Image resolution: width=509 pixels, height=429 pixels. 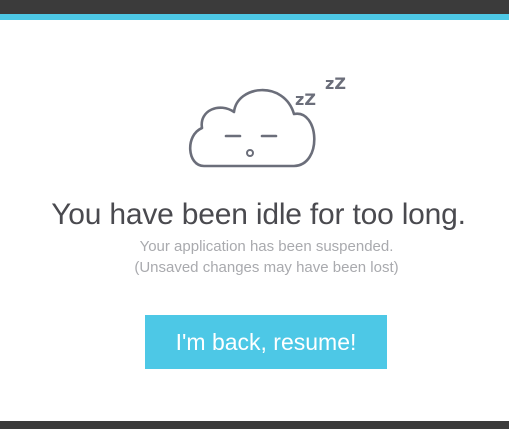 I want to click on unsaved-changes-warning: (Unsaved changes may have been lost), so click(x=266, y=267).